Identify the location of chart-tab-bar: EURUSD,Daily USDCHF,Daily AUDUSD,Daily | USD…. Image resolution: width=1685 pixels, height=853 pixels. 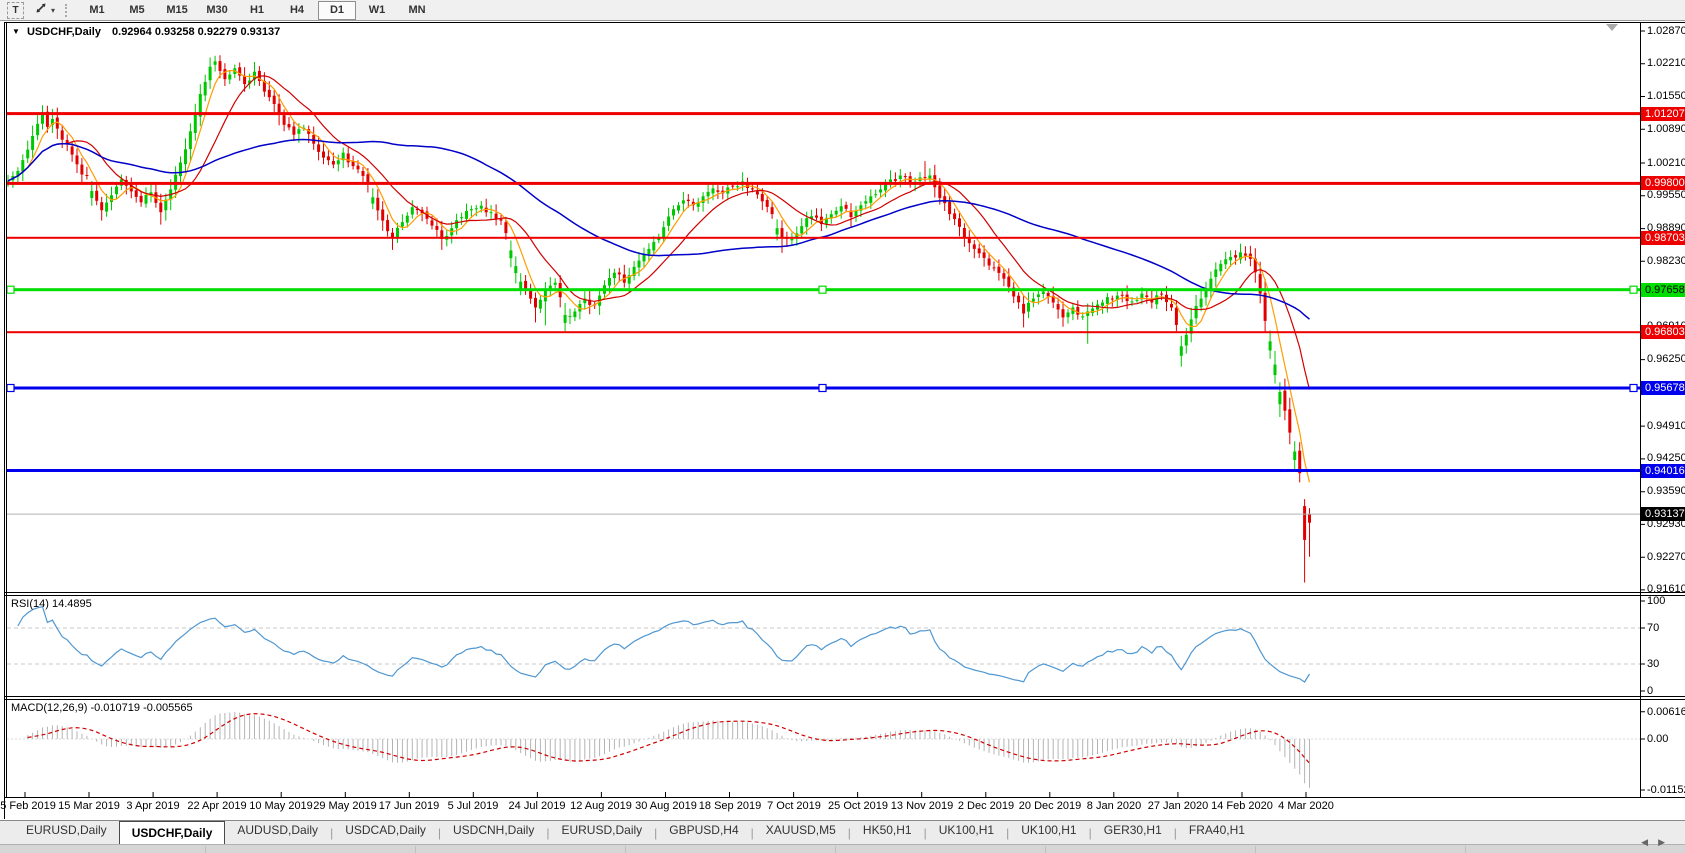
(842, 832).